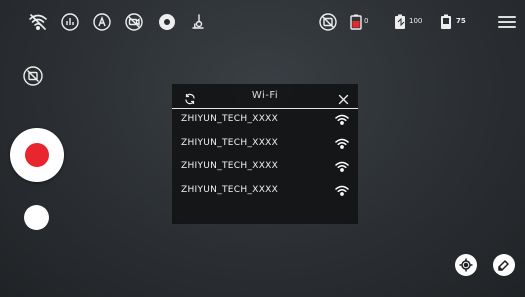 The height and width of the screenshot is (297, 525). Describe the element at coordinates (36, 217) in the screenshot. I see `photo-button` at that location.